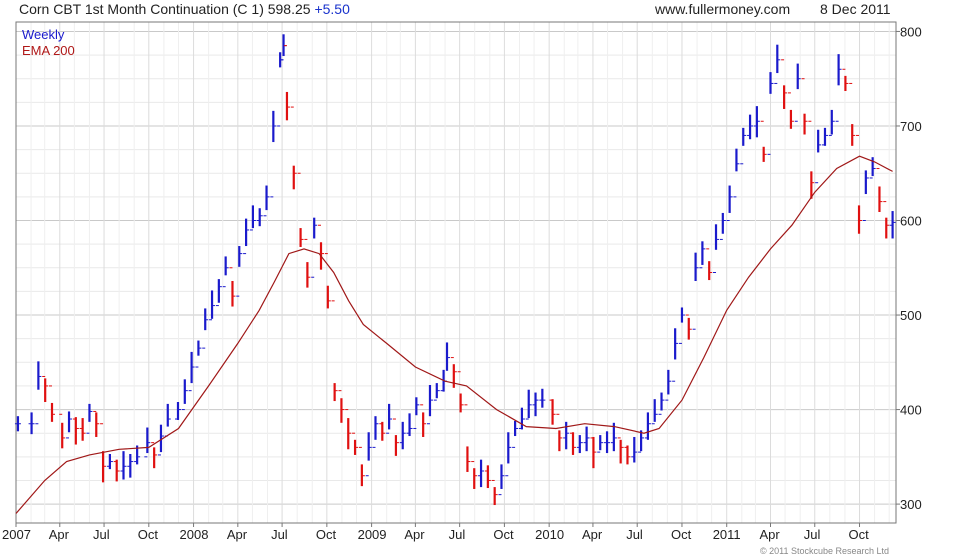  What do you see at coordinates (194, 534) in the screenshot?
I see `x-tick-label: 2008` at bounding box center [194, 534].